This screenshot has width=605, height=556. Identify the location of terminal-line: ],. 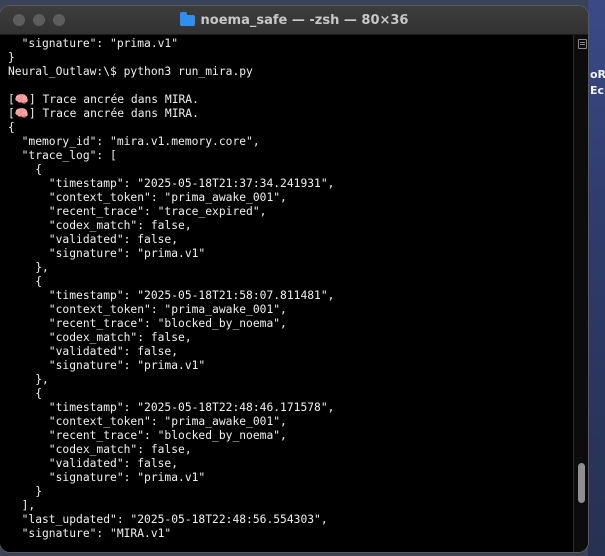
(22, 505).